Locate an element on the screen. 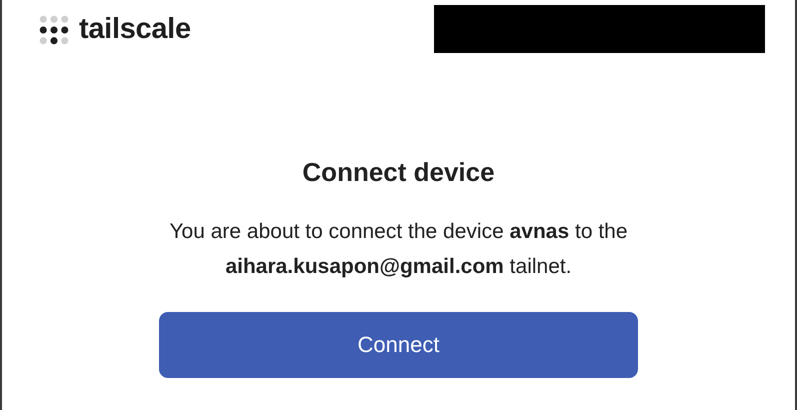  dialog-title: Connect device is located at coordinates (398, 172).